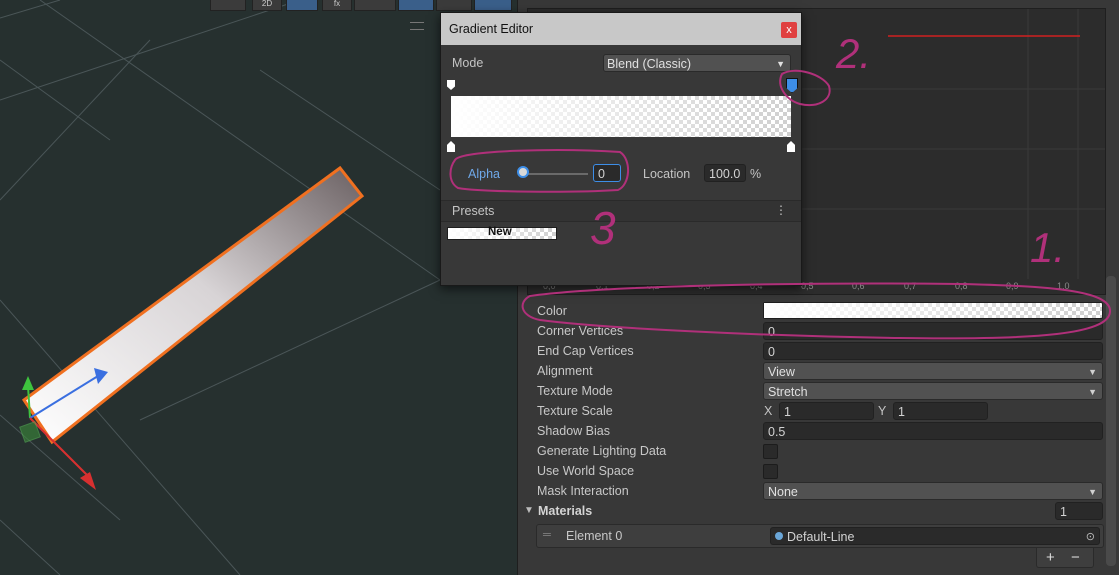  Describe the element at coordinates (573, 431) in the screenshot. I see `shadow-bias-label: Shadow Bias` at that location.